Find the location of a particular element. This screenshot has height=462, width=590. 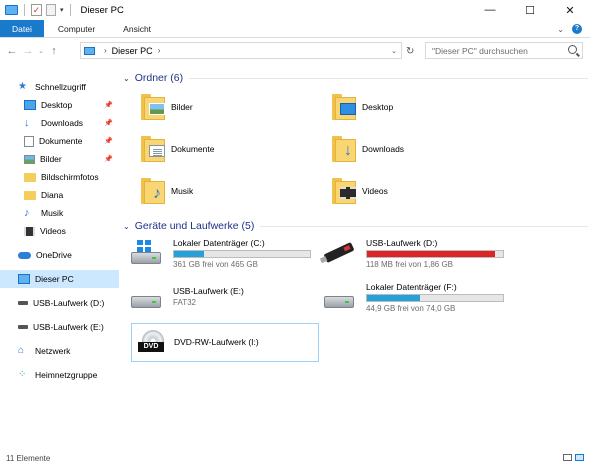

folder-tile-bilder: Bilder is located at coordinates (167, 107).